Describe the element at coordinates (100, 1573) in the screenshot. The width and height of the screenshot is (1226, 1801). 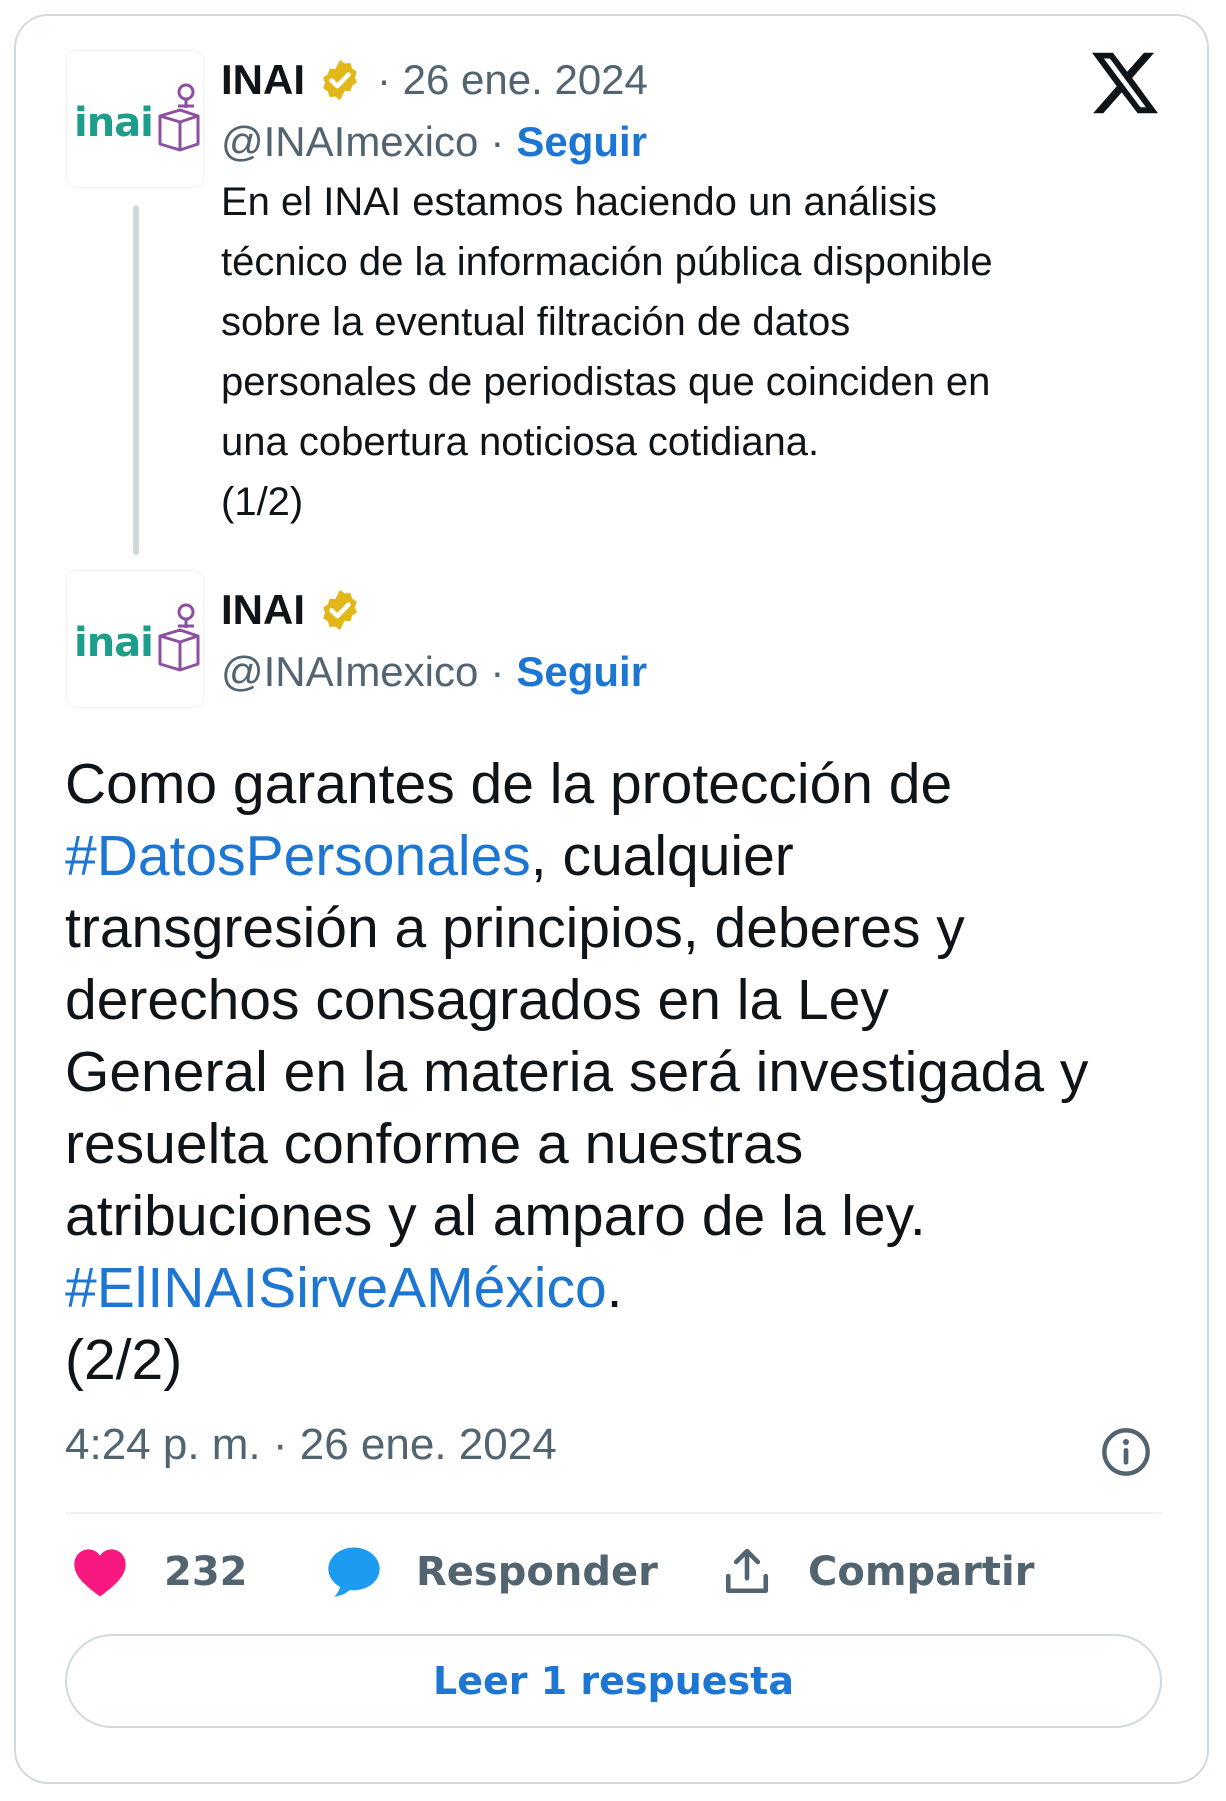
I see `heart-icon` at that location.